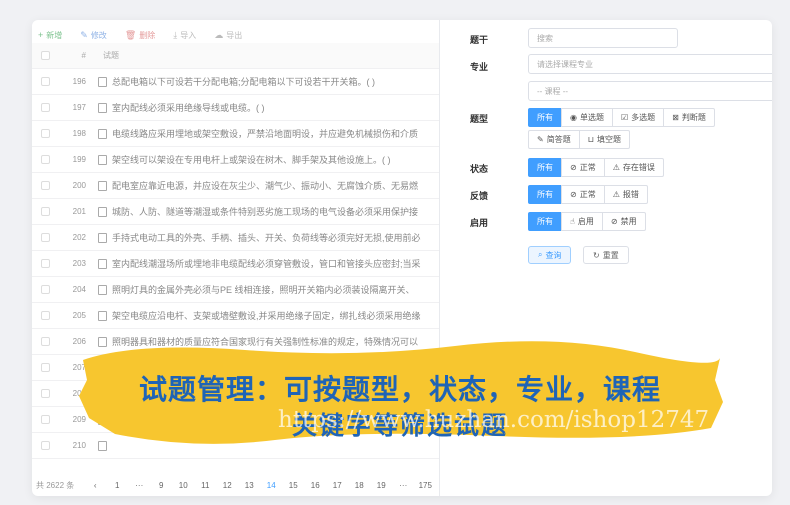 The height and width of the screenshot is (505, 790). Describe the element at coordinates (545, 167) in the screenshot. I see `status-all-button: 所有` at that location.